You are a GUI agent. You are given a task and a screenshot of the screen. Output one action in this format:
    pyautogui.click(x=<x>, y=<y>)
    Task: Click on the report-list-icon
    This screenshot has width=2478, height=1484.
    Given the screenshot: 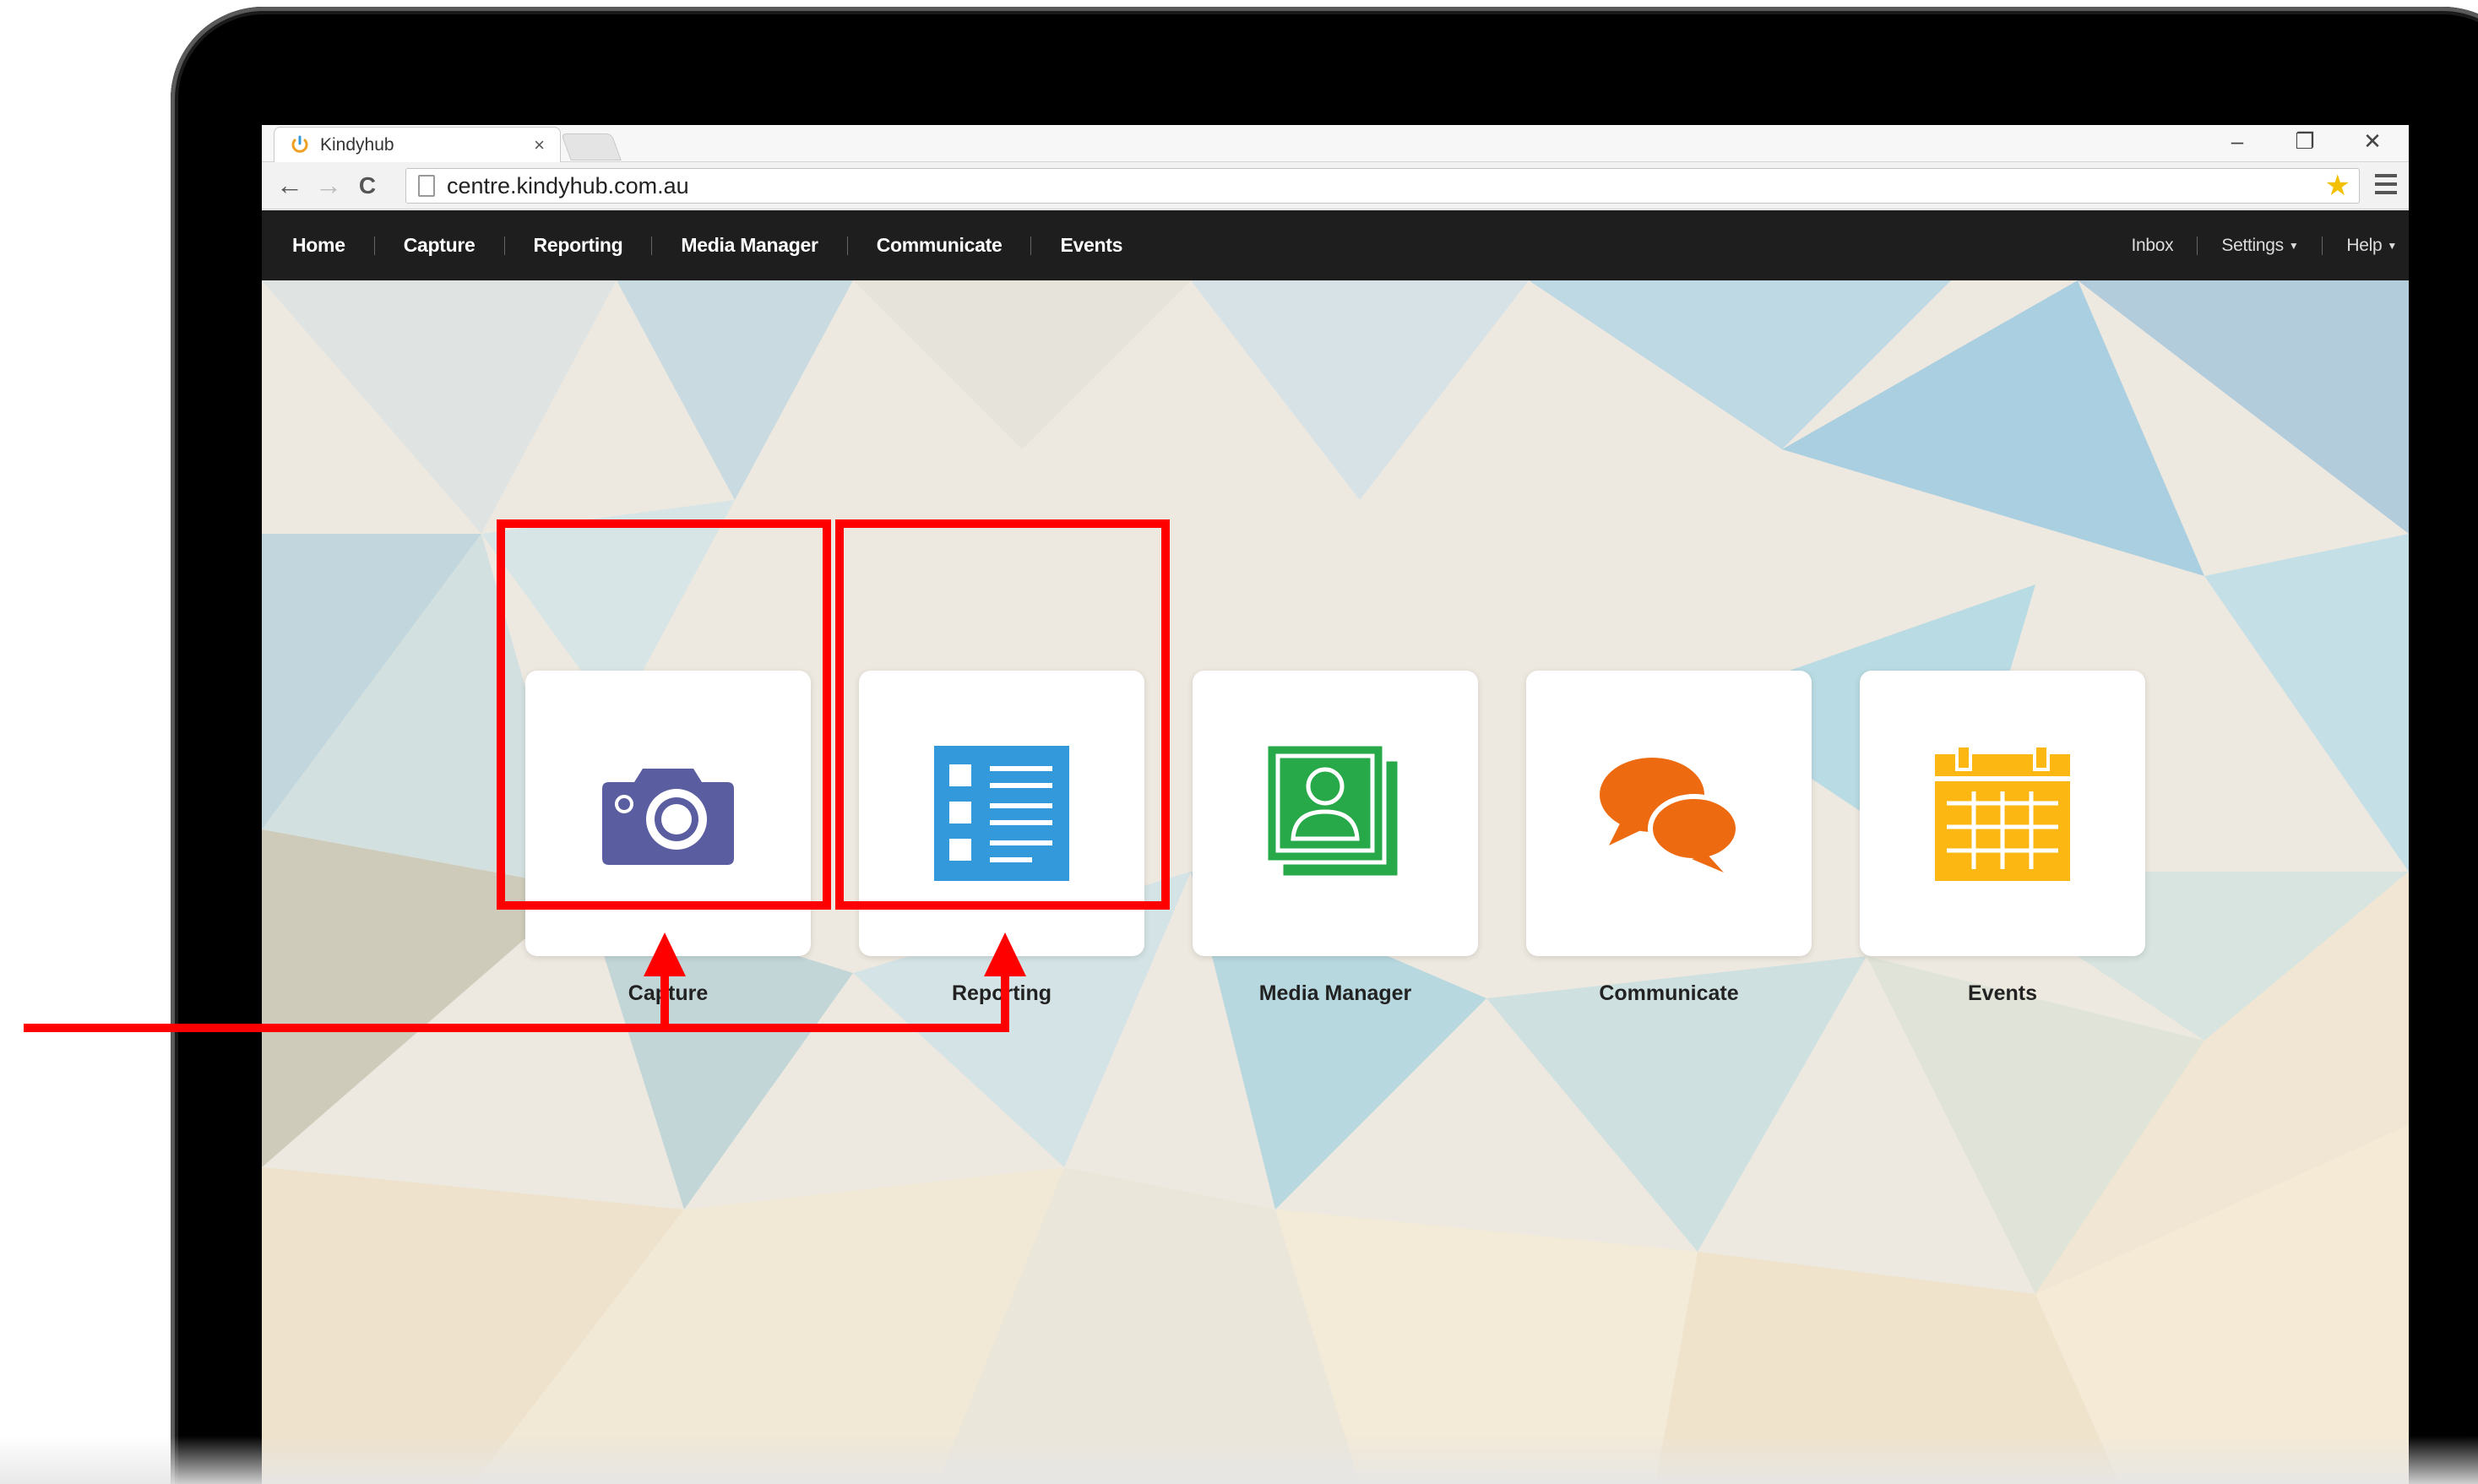 What is the action you would take?
    pyautogui.click(x=1001, y=813)
    